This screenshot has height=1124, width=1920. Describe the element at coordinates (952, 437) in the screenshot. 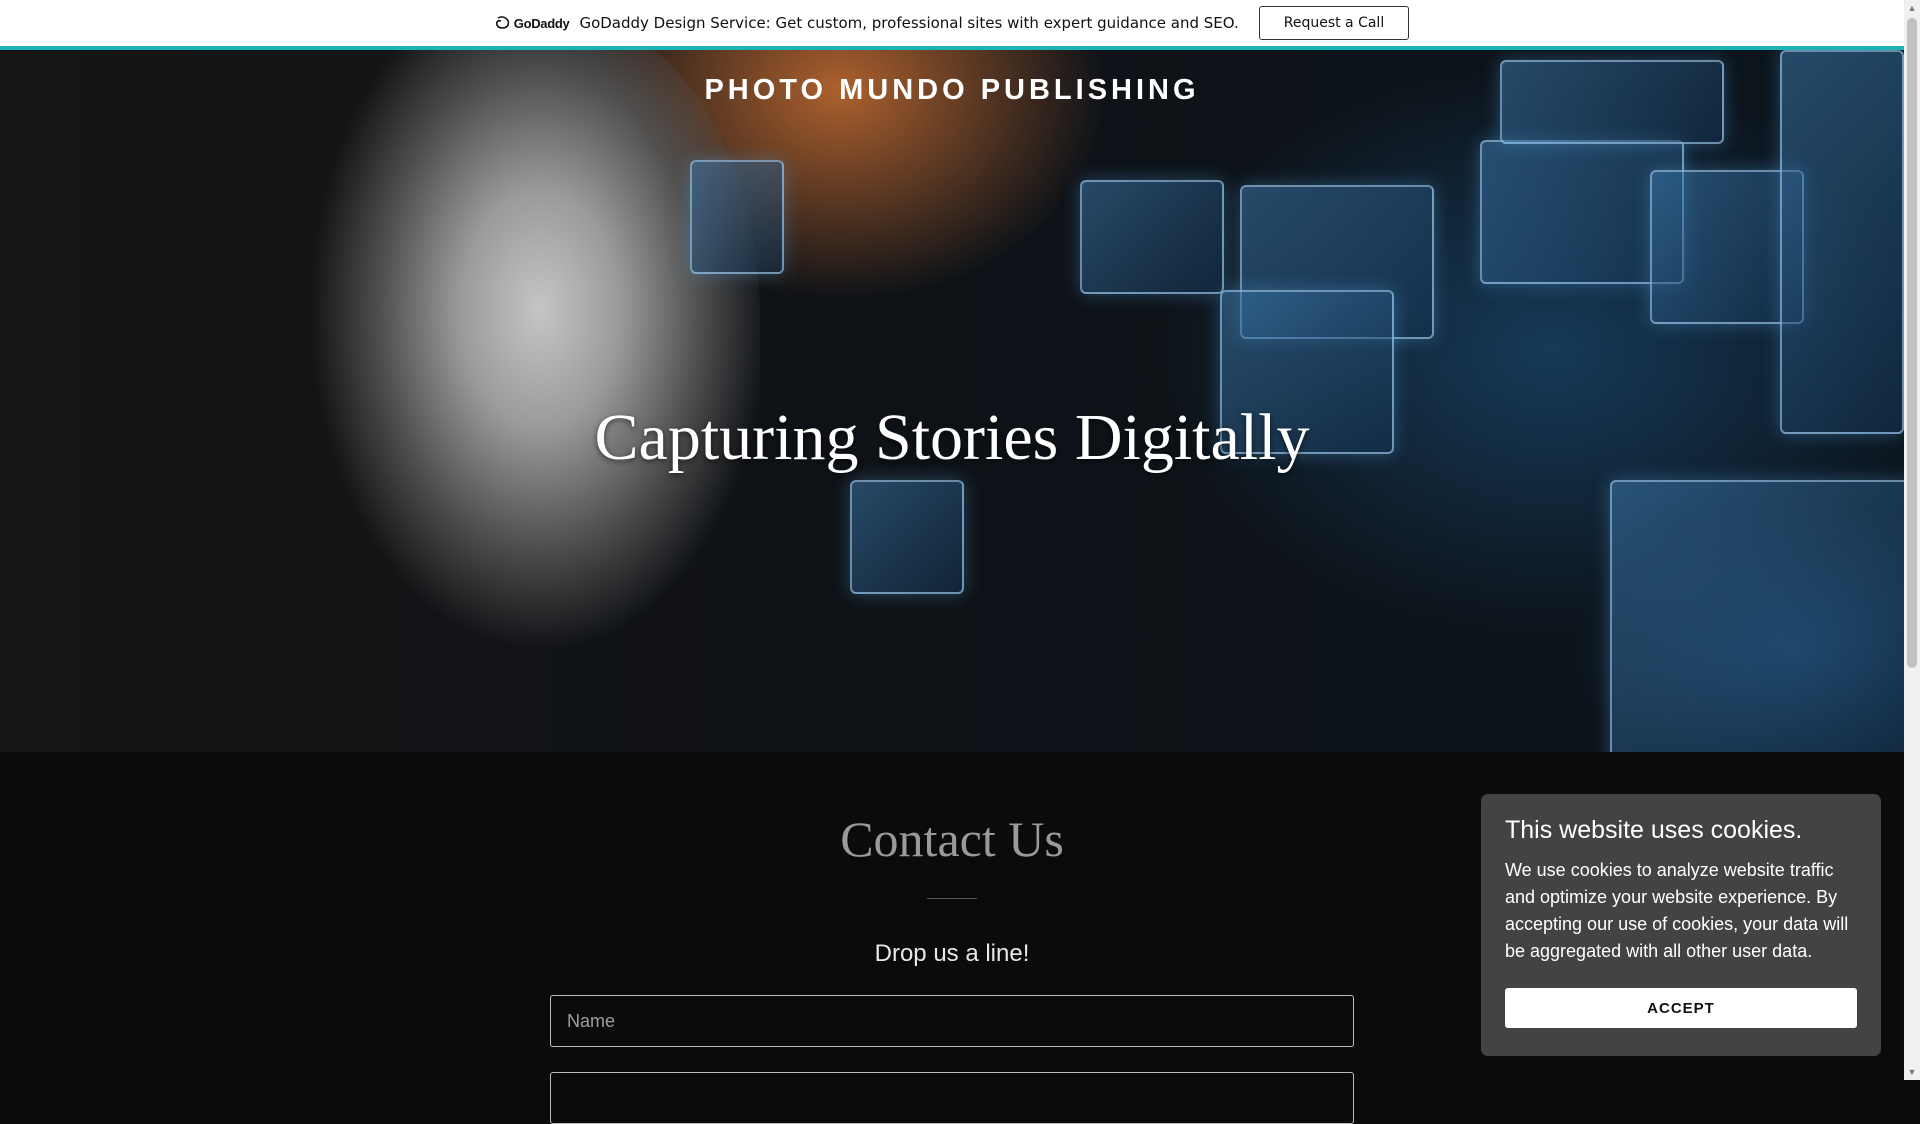

I see `hero-heading: Capturing Stories Digitally` at that location.